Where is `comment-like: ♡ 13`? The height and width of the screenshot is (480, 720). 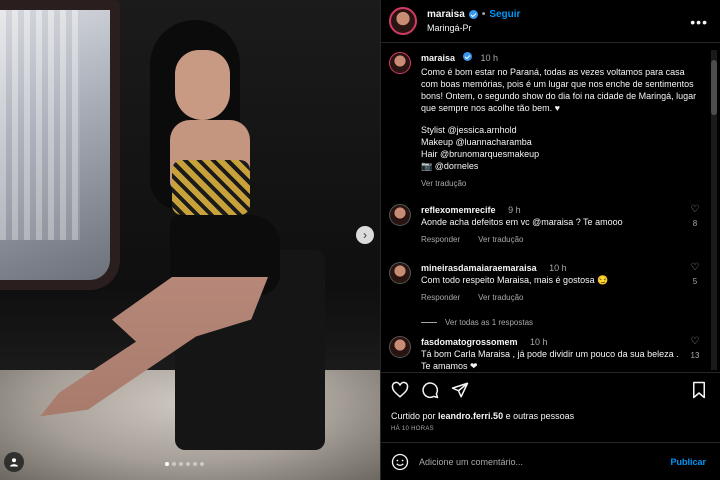 comment-like: ♡ 13 is located at coordinates (695, 354).